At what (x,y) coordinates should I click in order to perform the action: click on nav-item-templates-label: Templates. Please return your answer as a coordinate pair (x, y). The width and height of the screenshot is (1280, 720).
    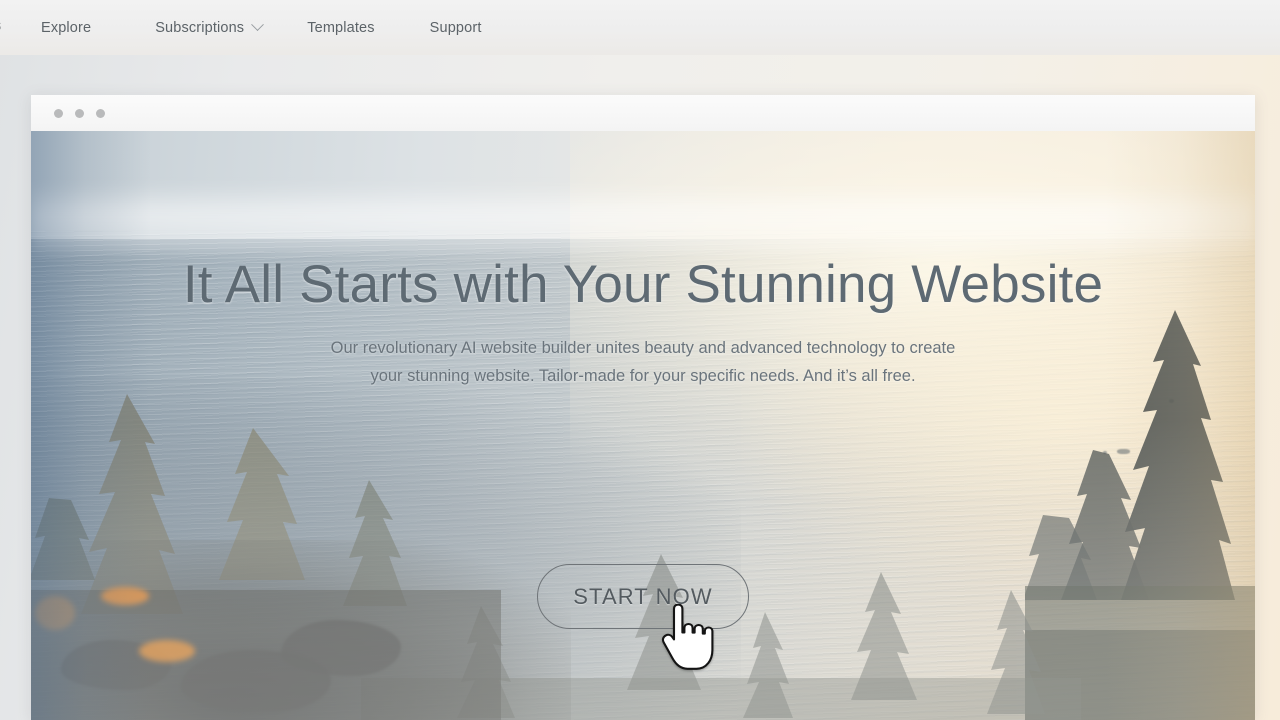
    Looking at the image, I should click on (341, 27).